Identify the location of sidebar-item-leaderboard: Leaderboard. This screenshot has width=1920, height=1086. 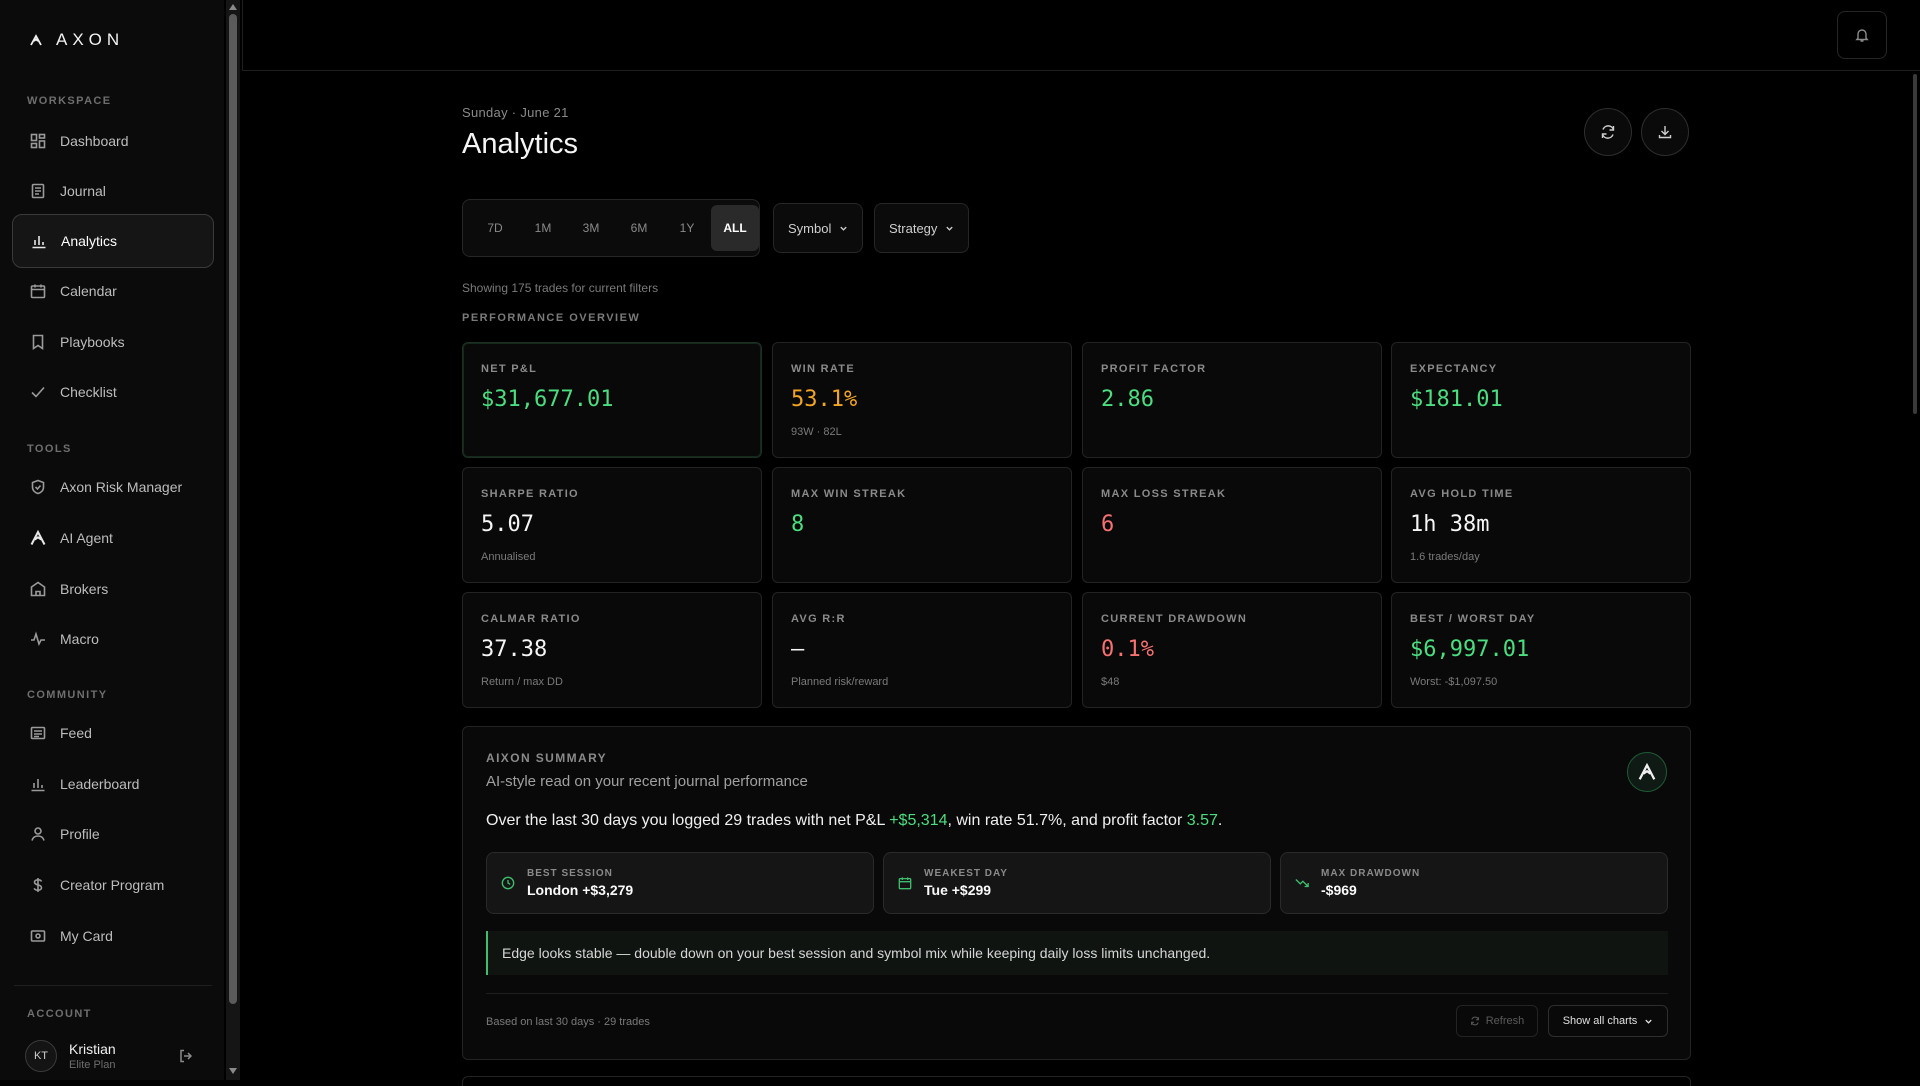
(113, 784).